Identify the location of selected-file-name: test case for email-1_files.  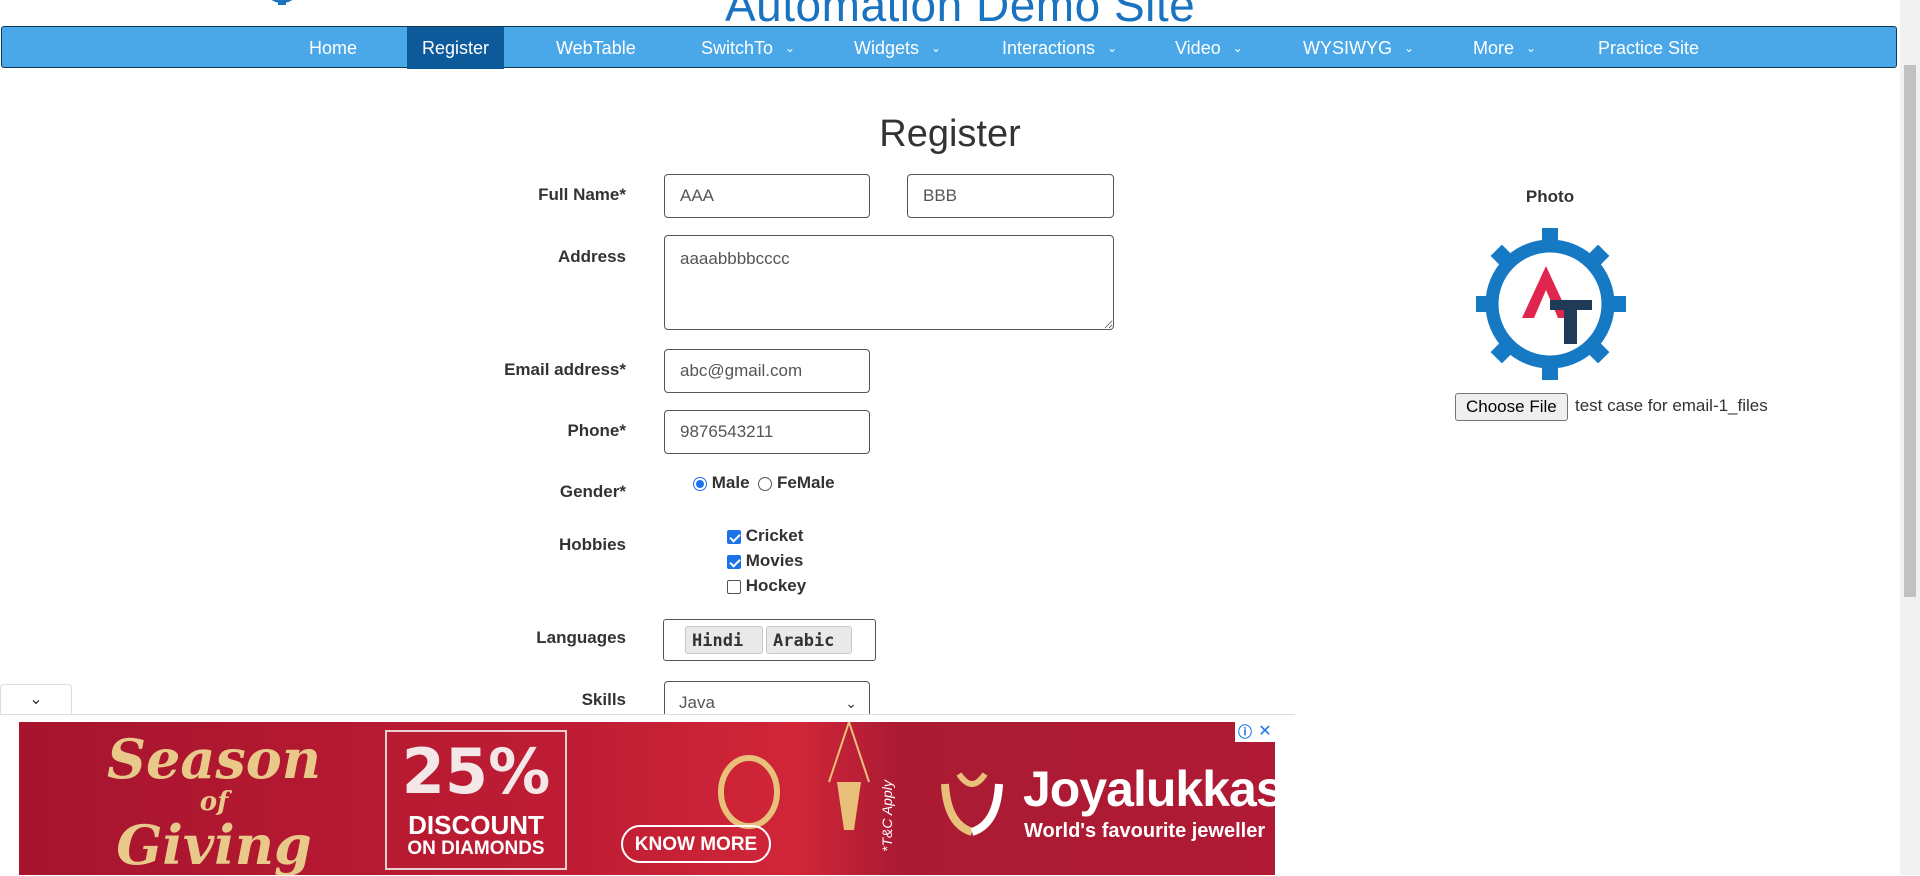
(1671, 405).